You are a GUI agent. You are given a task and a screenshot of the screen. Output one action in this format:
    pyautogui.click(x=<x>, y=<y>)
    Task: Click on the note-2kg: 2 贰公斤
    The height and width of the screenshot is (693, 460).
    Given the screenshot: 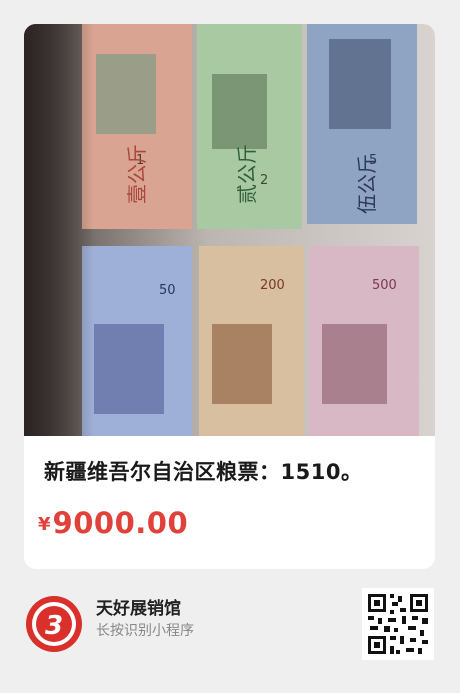 What is the action you would take?
    pyautogui.click(x=249, y=126)
    